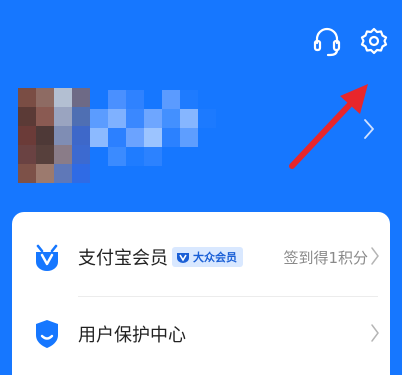 The height and width of the screenshot is (375, 402). Describe the element at coordinates (54, 135) in the screenshot. I see `avatar` at that location.